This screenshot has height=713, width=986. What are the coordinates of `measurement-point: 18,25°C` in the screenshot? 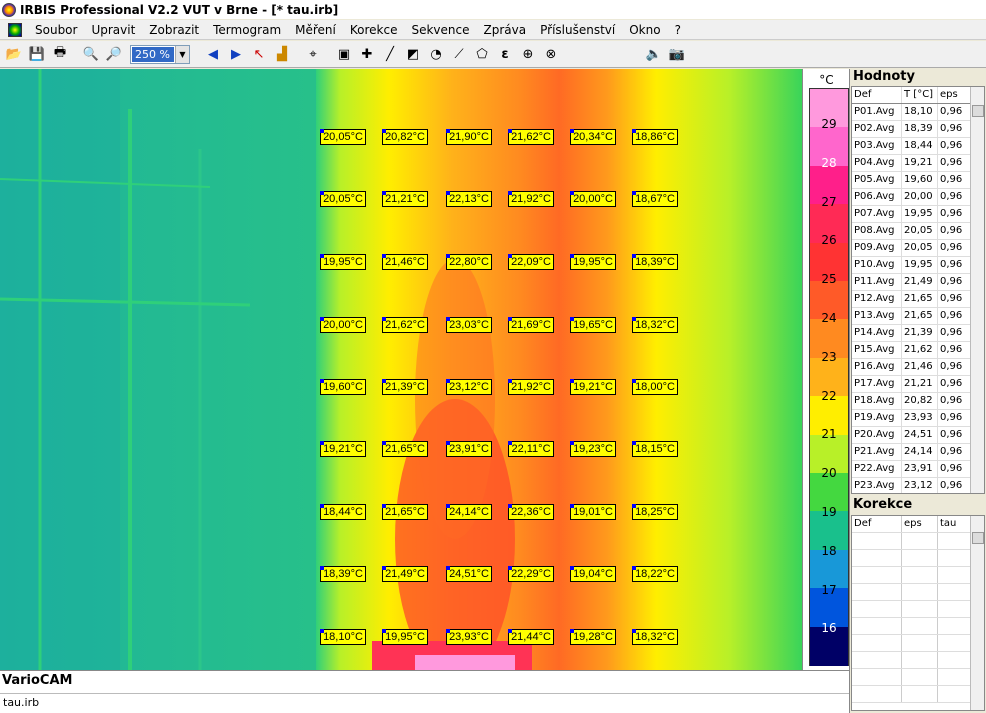 It's located at (655, 512).